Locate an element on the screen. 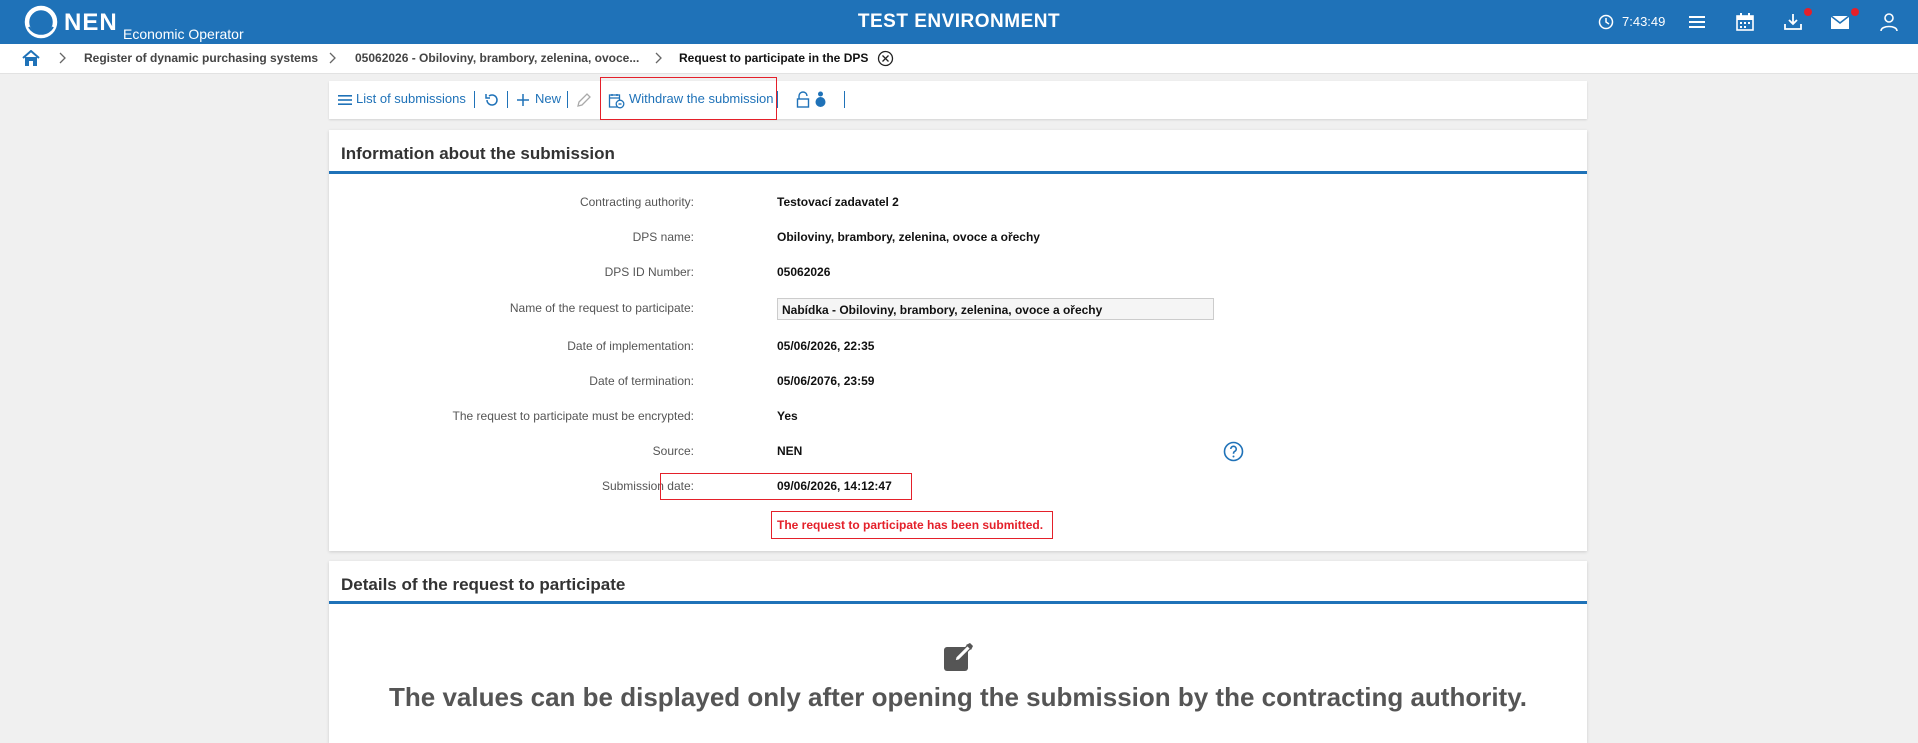 The image size is (1918, 743). field-label: DPS ID Number: is located at coordinates (649, 272).